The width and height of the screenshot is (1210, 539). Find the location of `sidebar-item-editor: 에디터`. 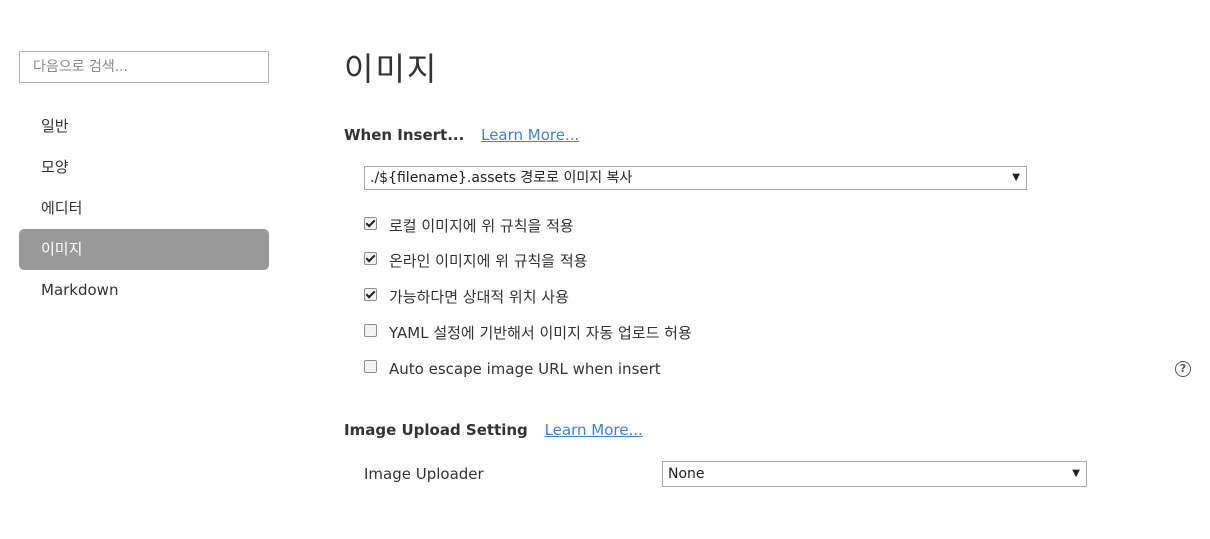

sidebar-item-editor: 에디터 is located at coordinates (144, 208).